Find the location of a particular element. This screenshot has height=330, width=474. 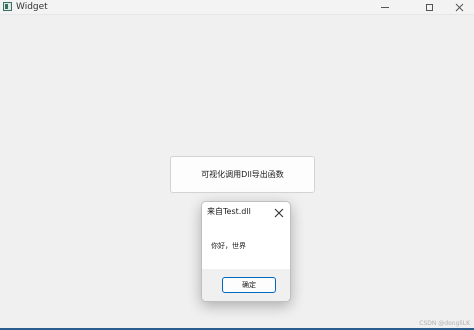

maximize-icon is located at coordinates (429, 7).